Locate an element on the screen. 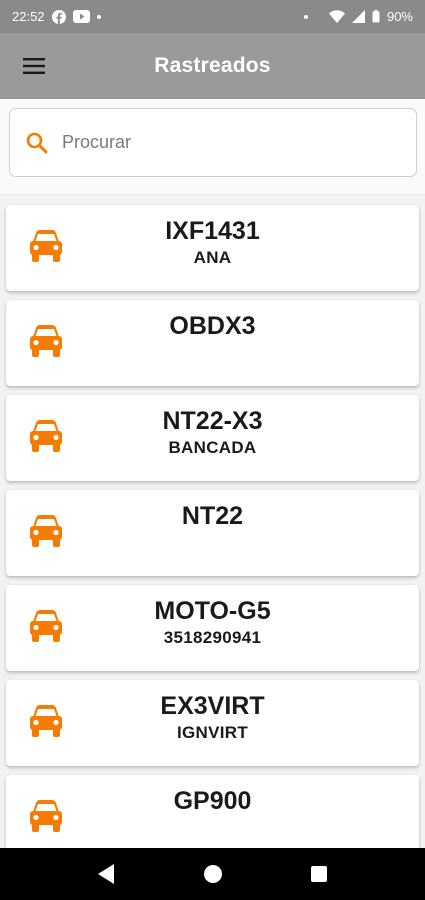 Image resolution: width=425 pixels, height=900 pixels. battery-percent: 90% is located at coordinates (399, 16).